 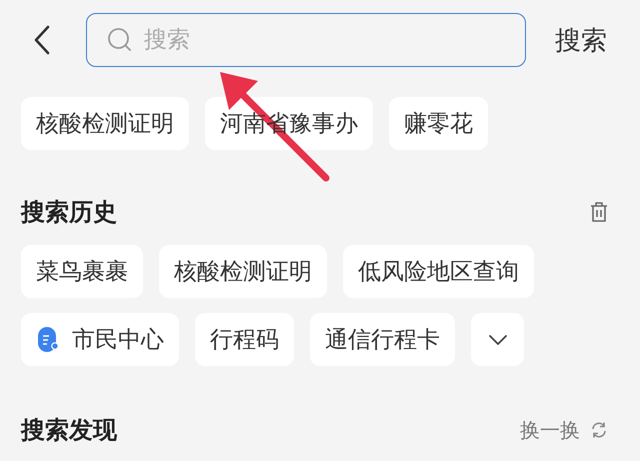 What do you see at coordinates (120, 40) in the screenshot?
I see `search-icon` at bounding box center [120, 40].